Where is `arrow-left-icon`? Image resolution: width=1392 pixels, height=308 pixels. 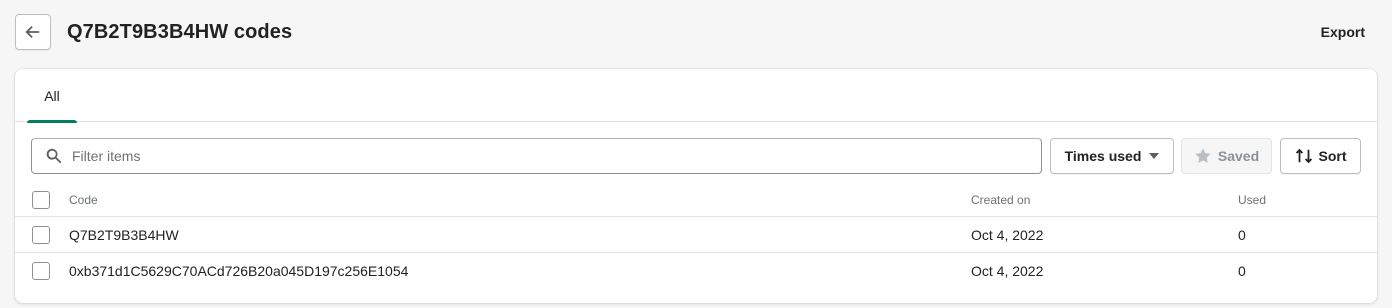
arrow-left-icon is located at coordinates (33, 32).